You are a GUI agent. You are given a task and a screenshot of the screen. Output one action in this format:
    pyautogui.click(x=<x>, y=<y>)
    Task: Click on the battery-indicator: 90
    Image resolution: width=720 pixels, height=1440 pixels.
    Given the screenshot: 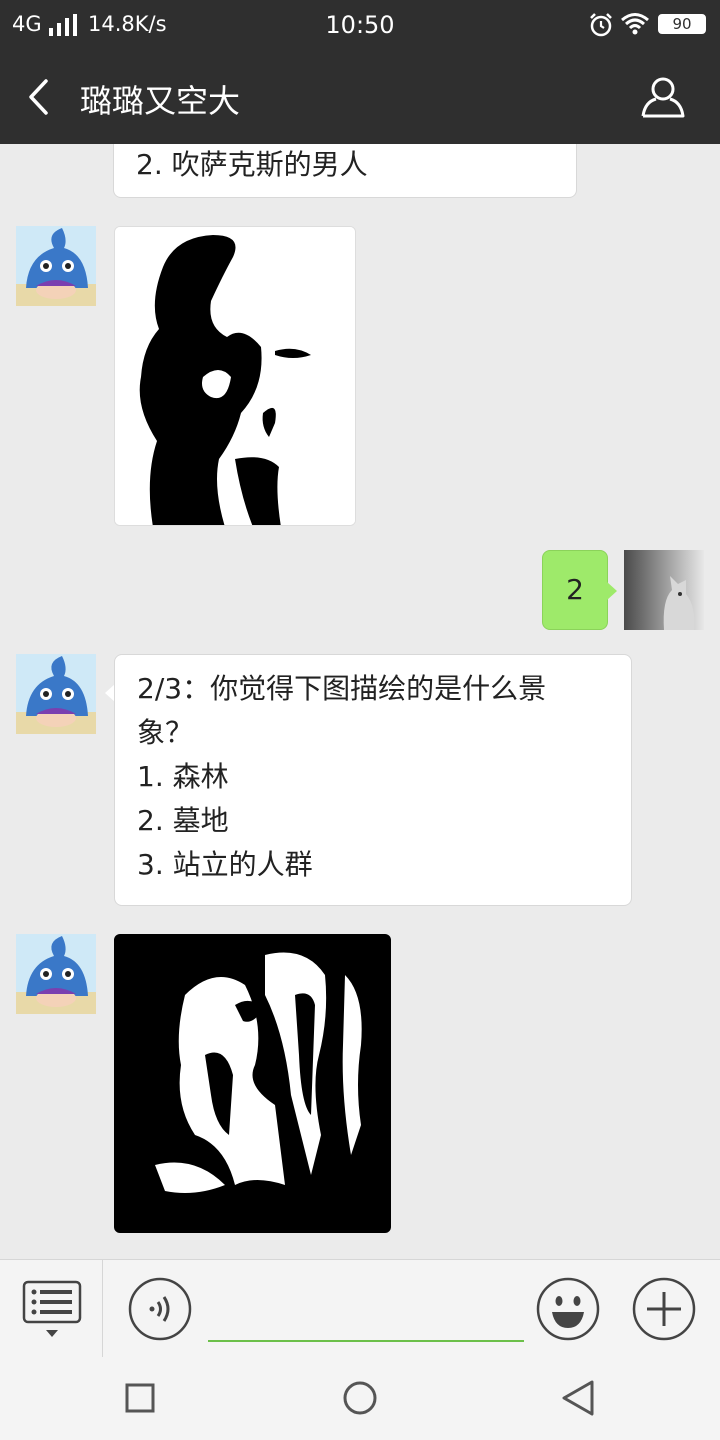 What is the action you would take?
    pyautogui.click(x=682, y=24)
    